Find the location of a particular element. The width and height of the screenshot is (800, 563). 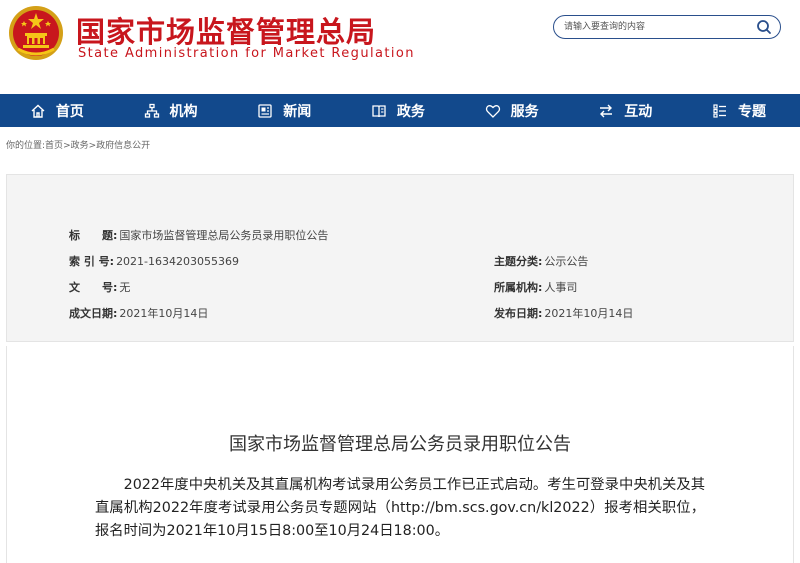

info-category-value: 公示公告 is located at coordinates (566, 261).